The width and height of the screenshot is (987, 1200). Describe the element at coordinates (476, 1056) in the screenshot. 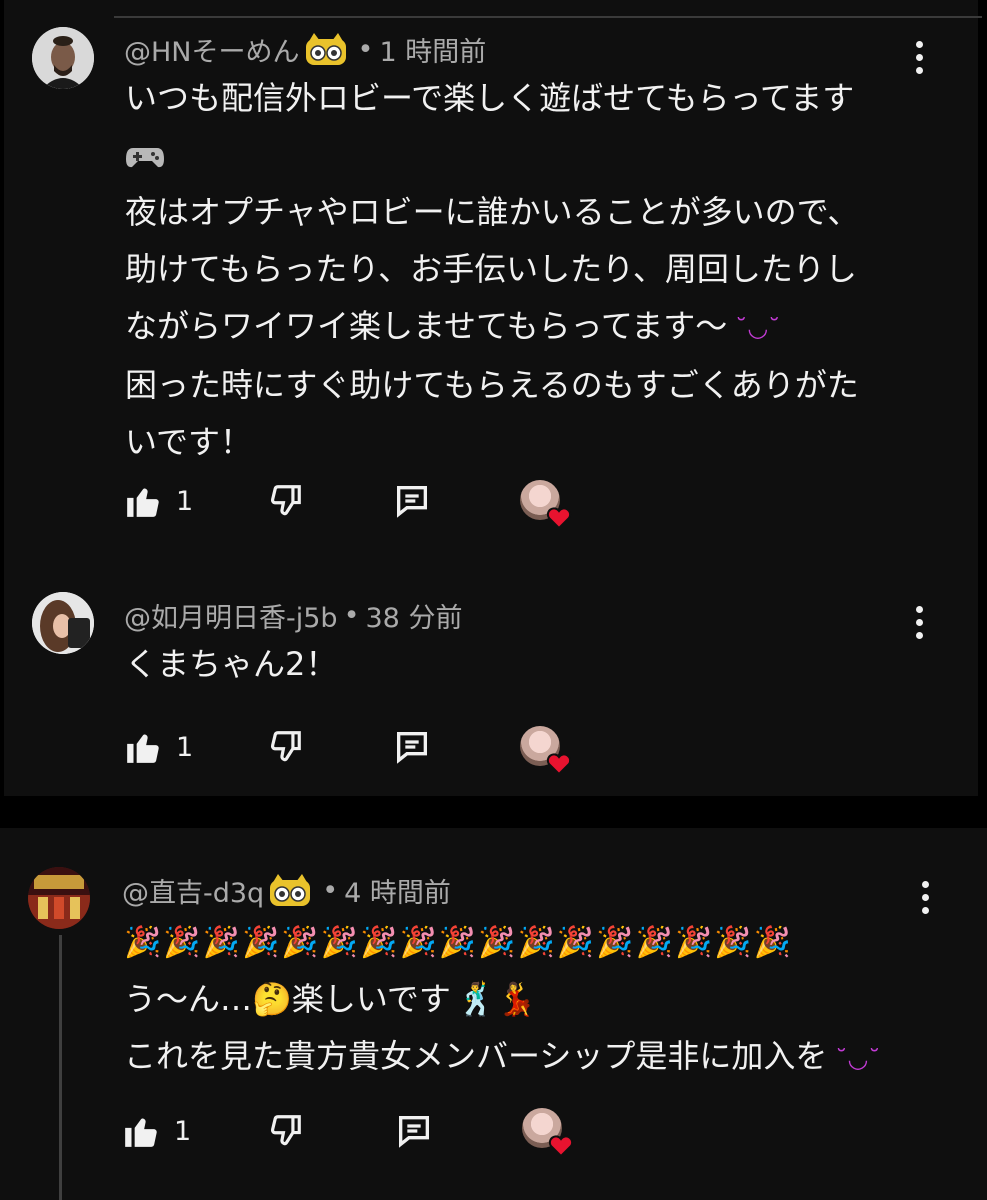

I see `comment-line-text: これを見た貴方貴女メンバーシップ是非に加入を` at that location.